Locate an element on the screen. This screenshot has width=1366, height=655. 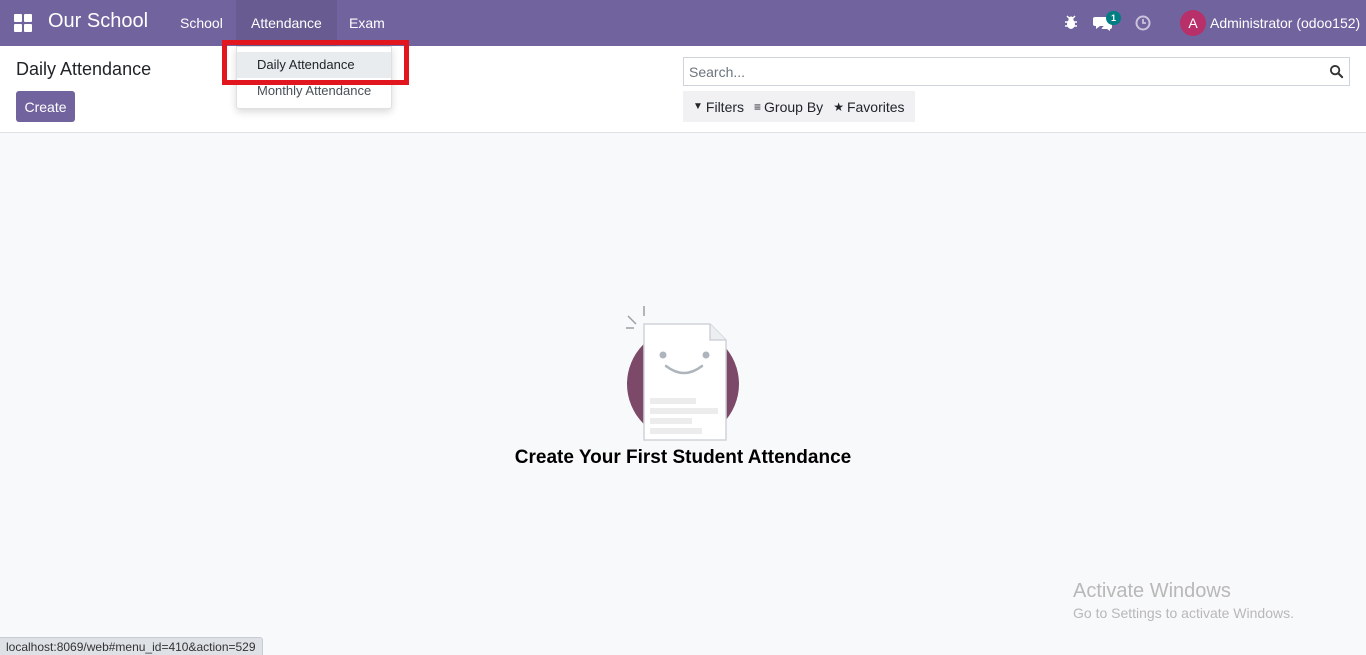
menu-school: School is located at coordinates (201, 23).